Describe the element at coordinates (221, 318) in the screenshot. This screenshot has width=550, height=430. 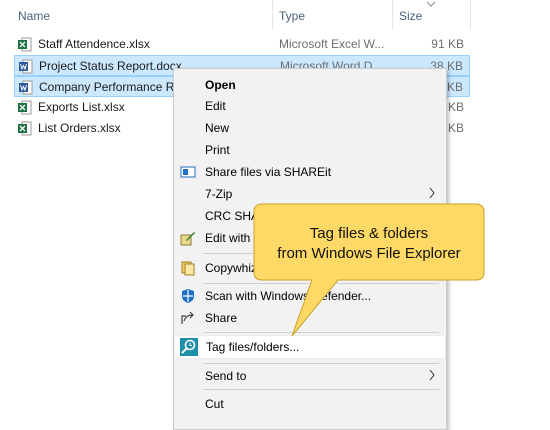
I see `menu-item-label: Share` at that location.